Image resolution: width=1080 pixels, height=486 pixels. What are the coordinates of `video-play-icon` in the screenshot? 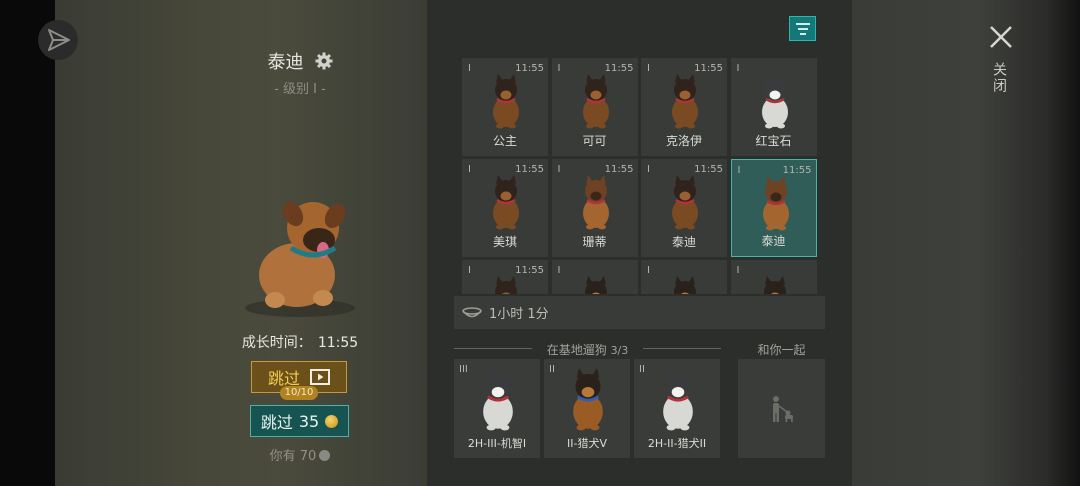 It's located at (320, 377).